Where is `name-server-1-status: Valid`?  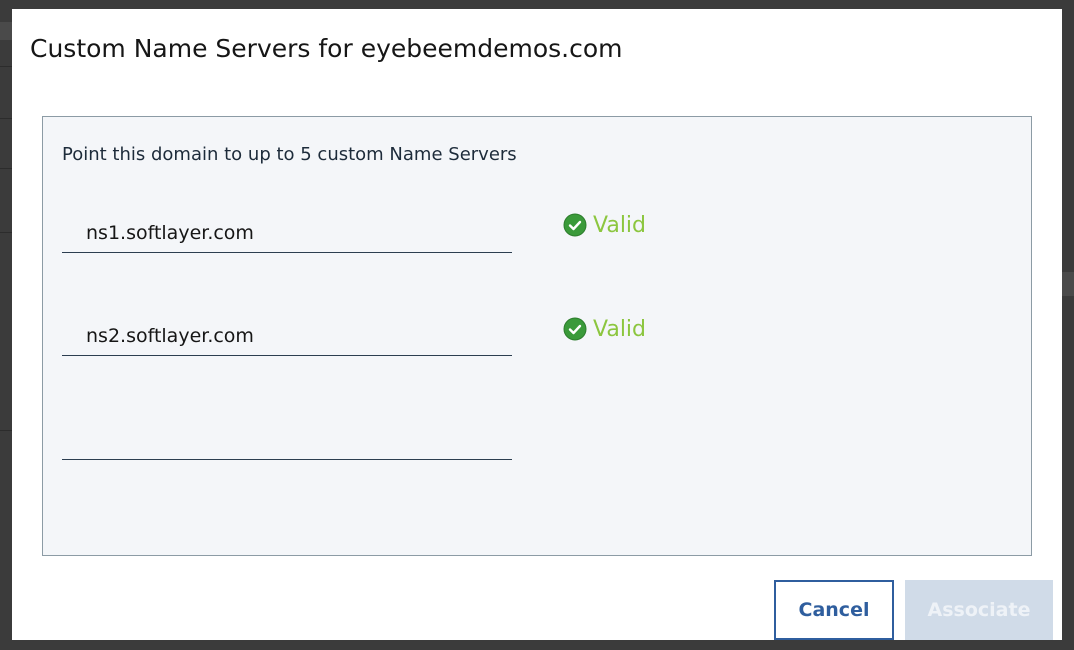 name-server-1-status: Valid is located at coordinates (604, 225).